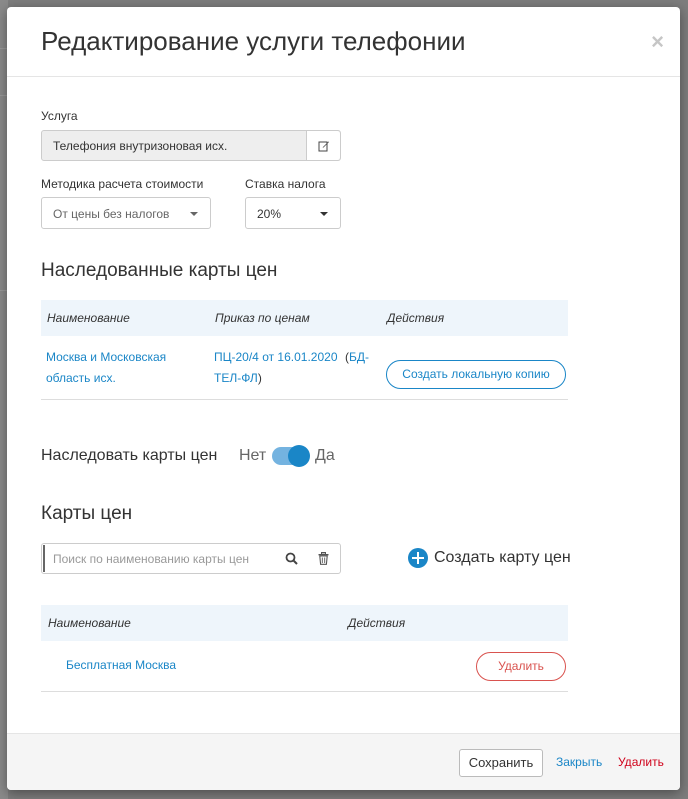 Image resolution: width=688 pixels, height=799 pixels. I want to click on toggle-on-label: Да, so click(325, 455).